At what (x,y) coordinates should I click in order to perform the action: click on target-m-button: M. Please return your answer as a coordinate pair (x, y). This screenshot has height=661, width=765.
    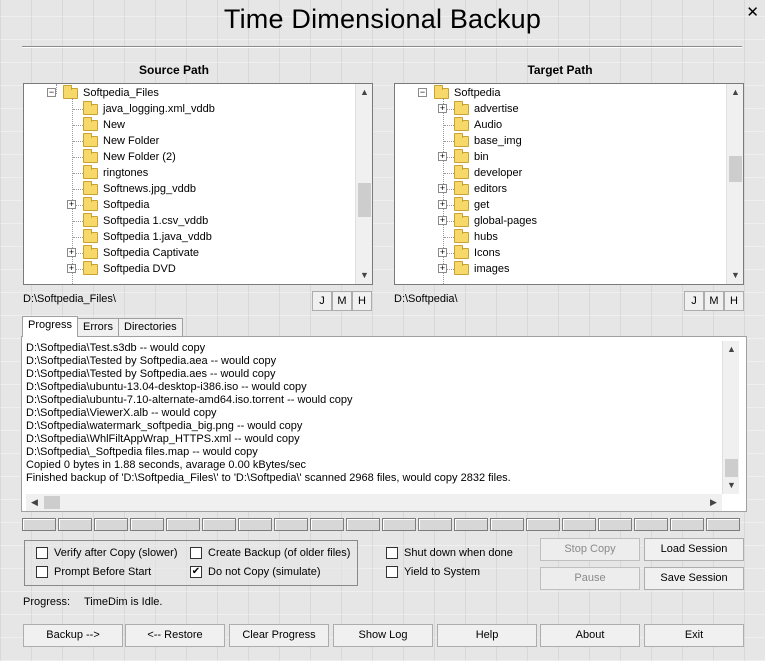
    Looking at the image, I should click on (714, 301).